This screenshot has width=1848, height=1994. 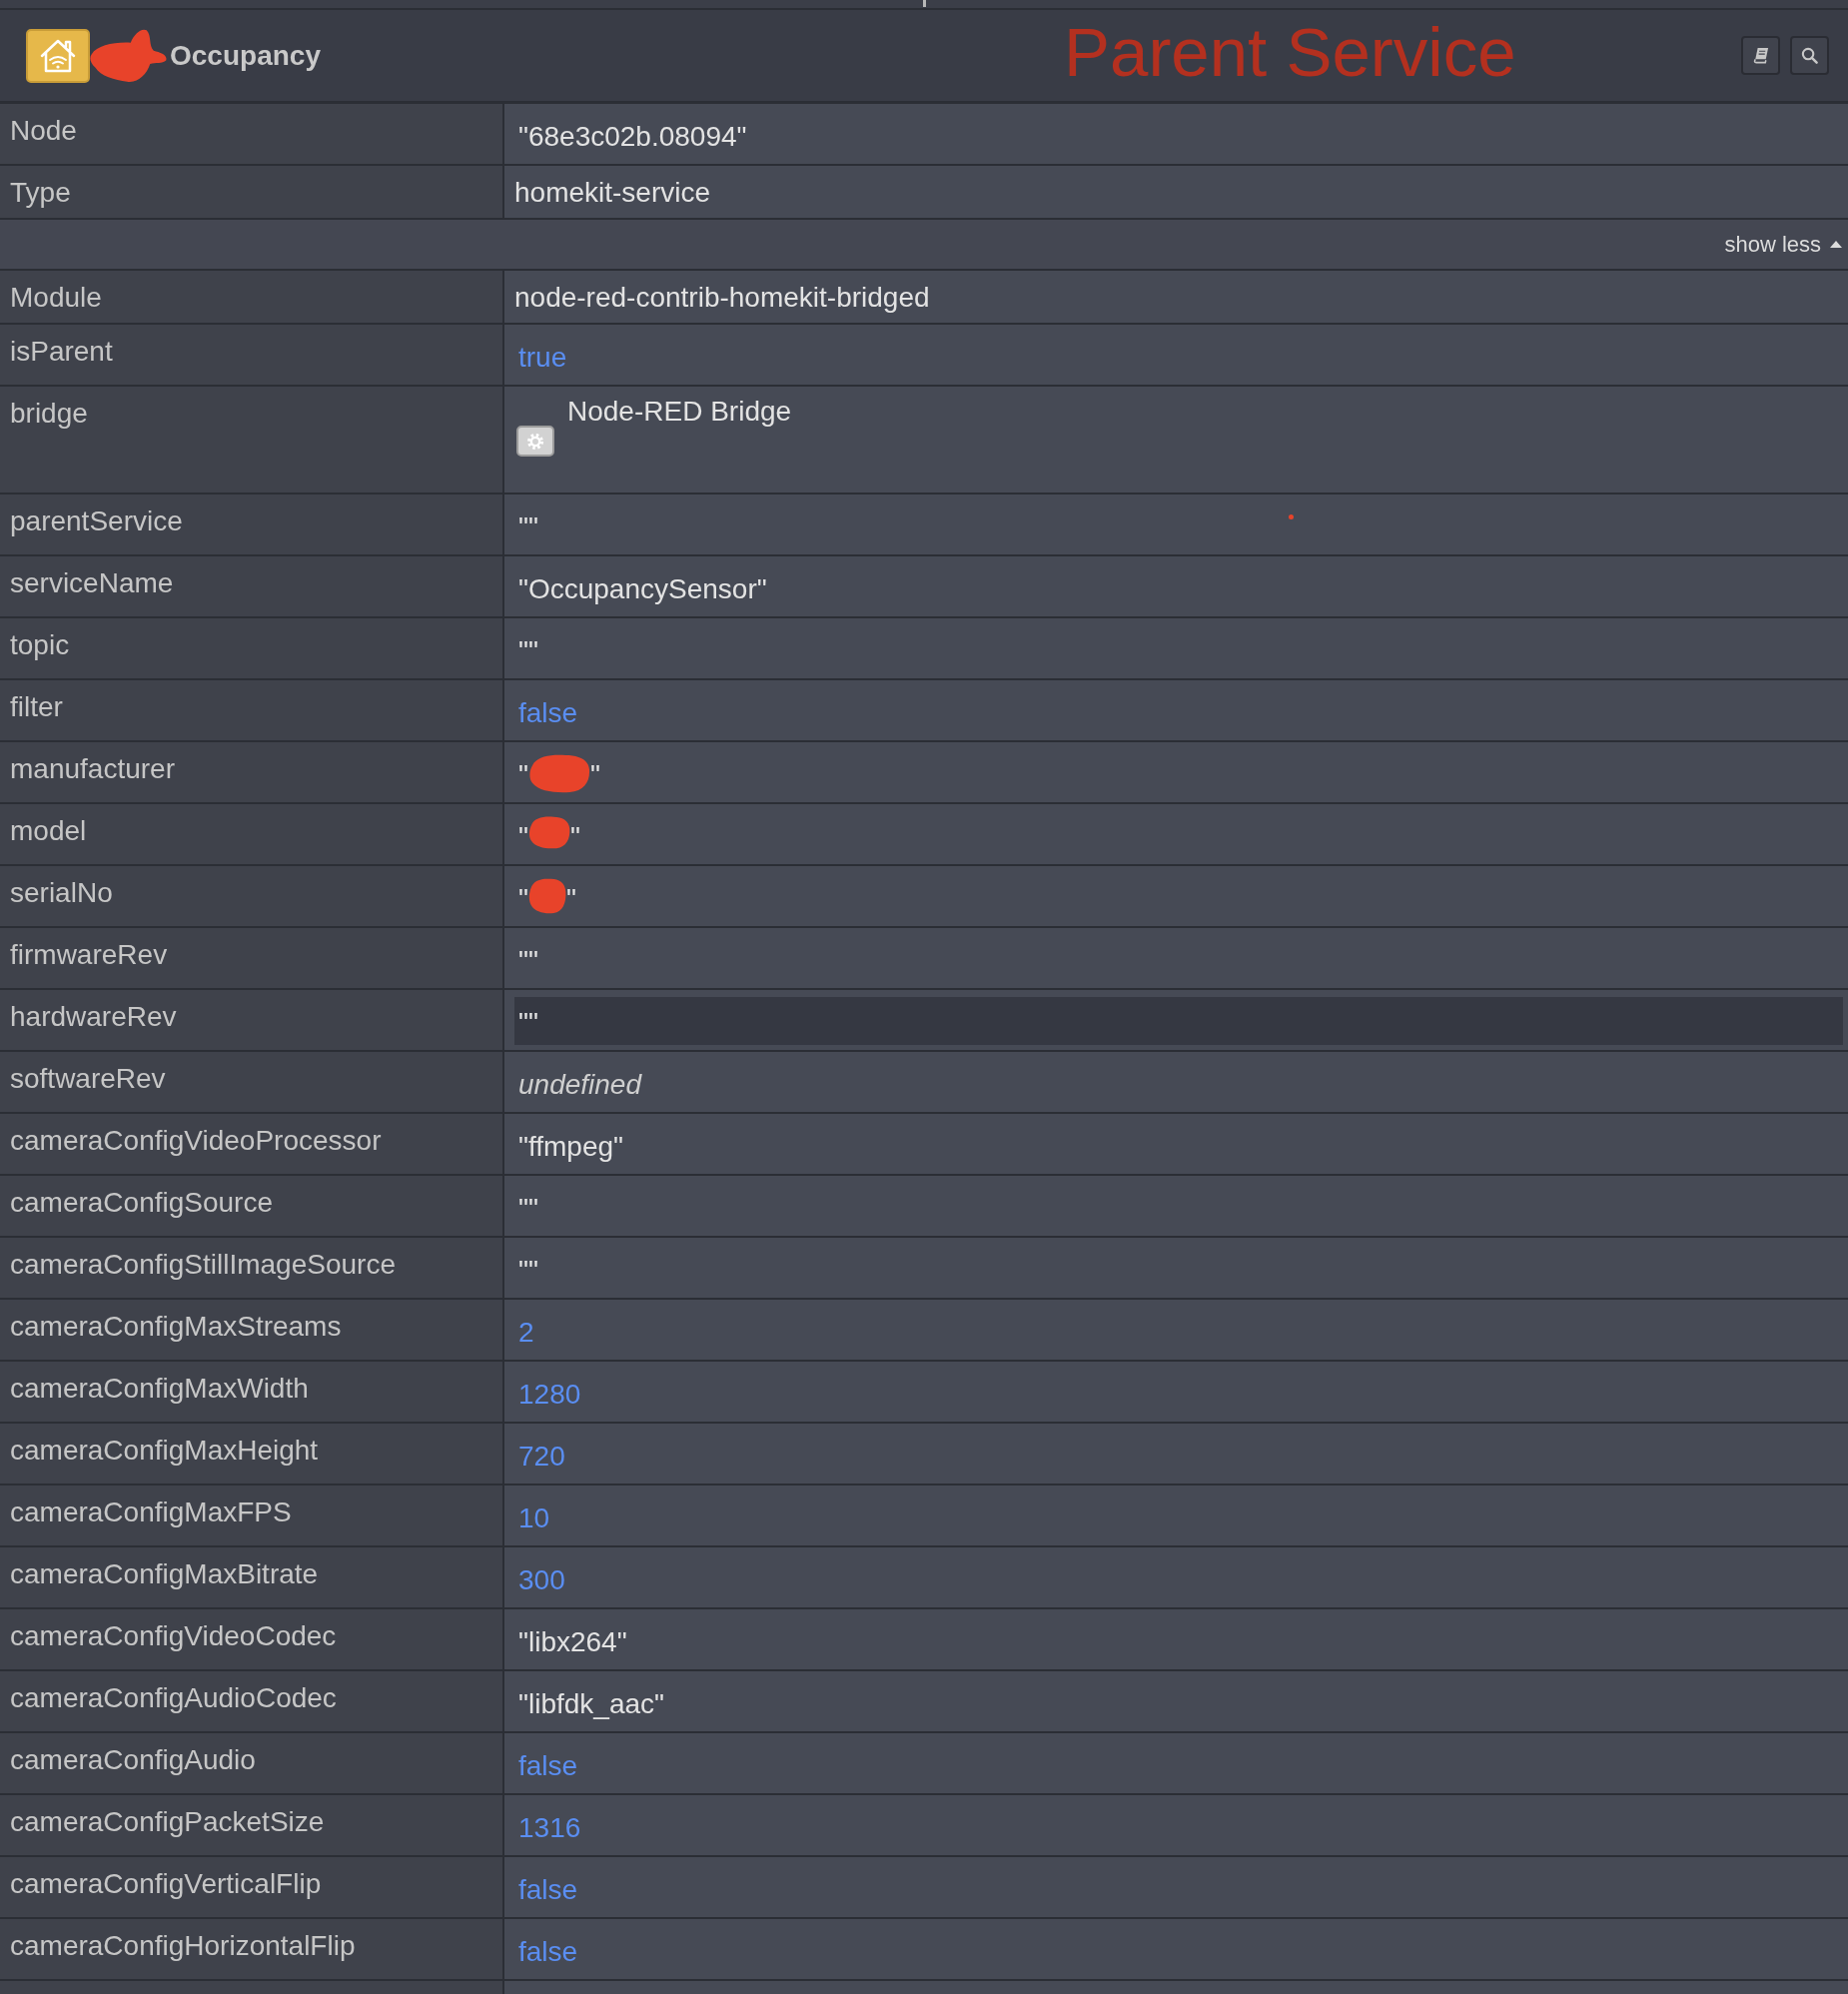 I want to click on property-name: cameraConfigMaxWidth, so click(x=159, y=1388).